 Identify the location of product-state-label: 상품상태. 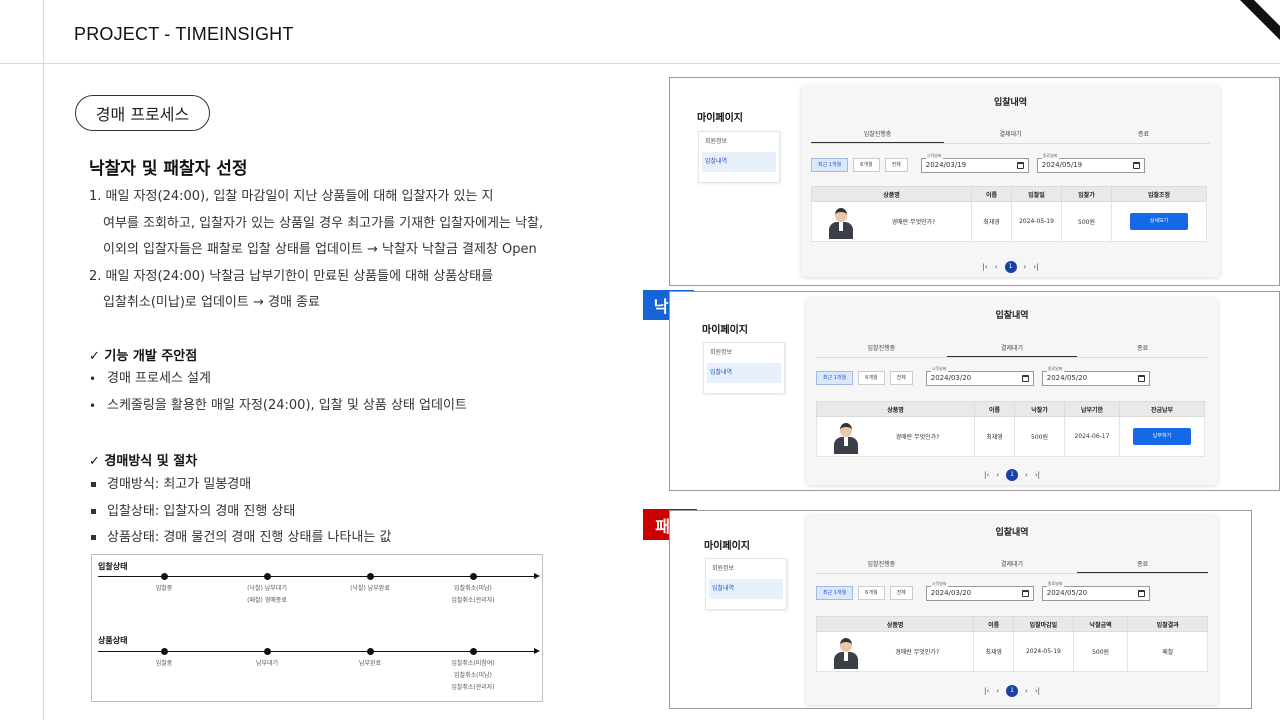
(113, 640).